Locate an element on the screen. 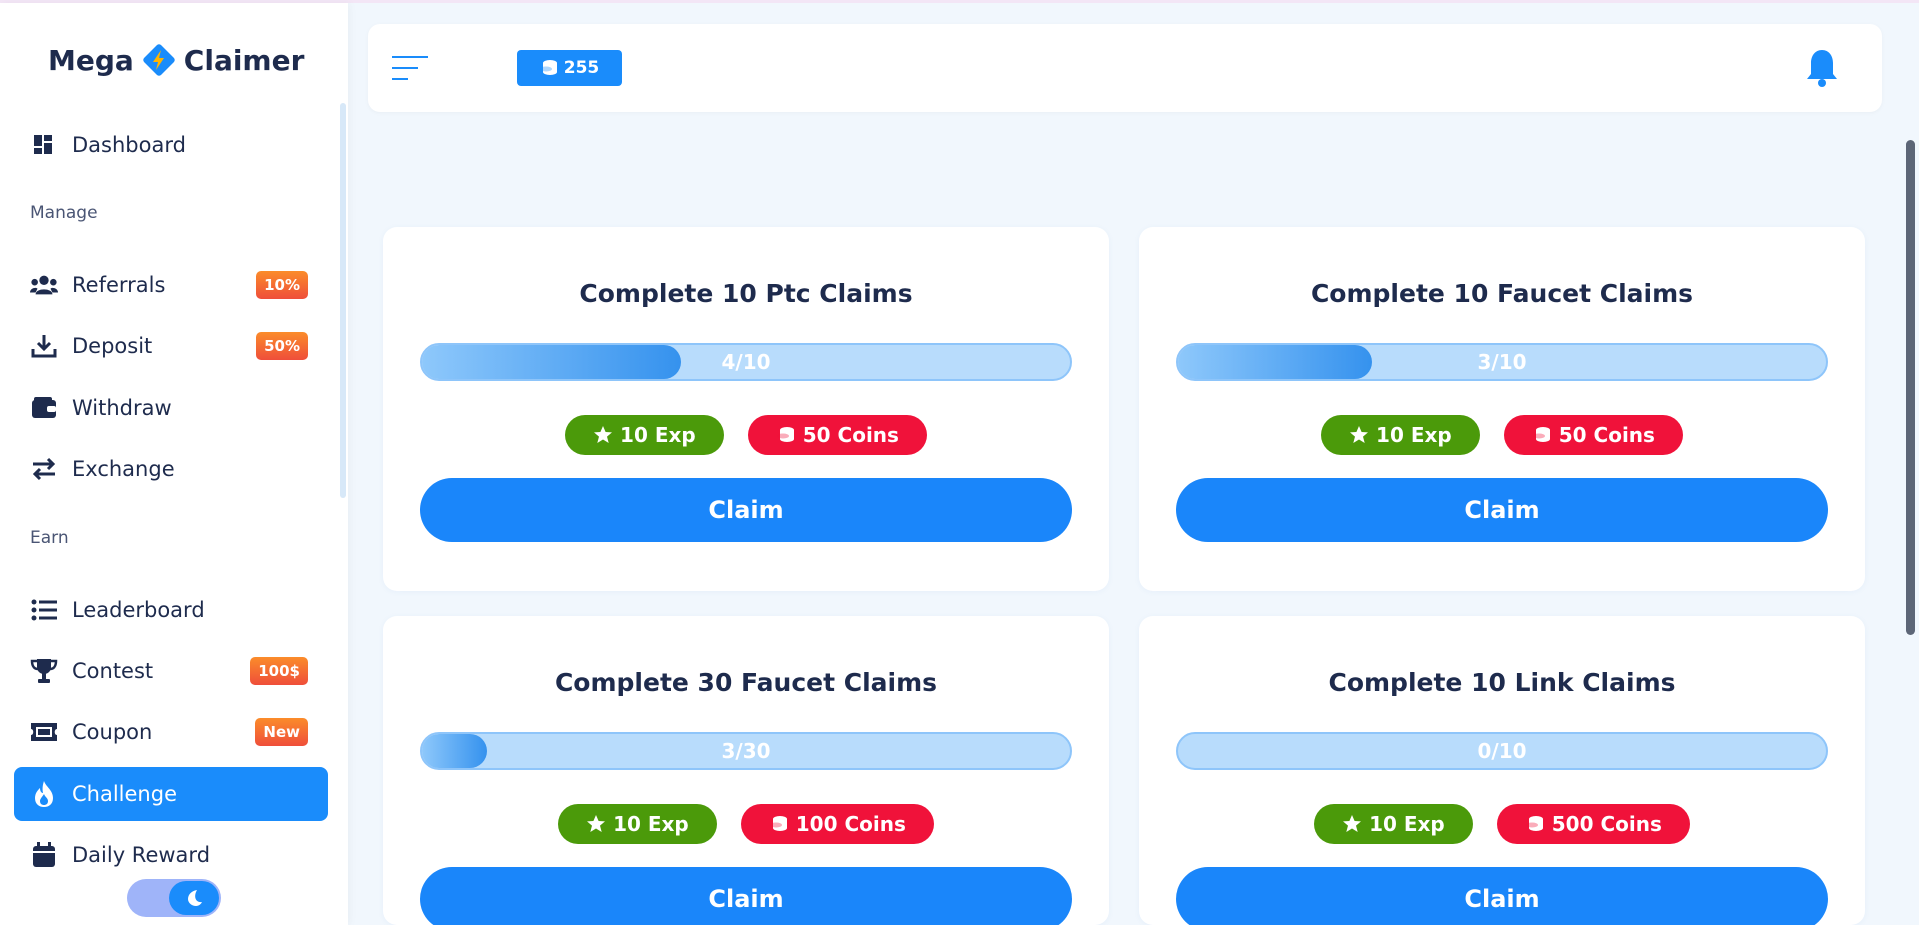 This screenshot has width=1919, height=925. dark-mode-toggle is located at coordinates (174, 898).